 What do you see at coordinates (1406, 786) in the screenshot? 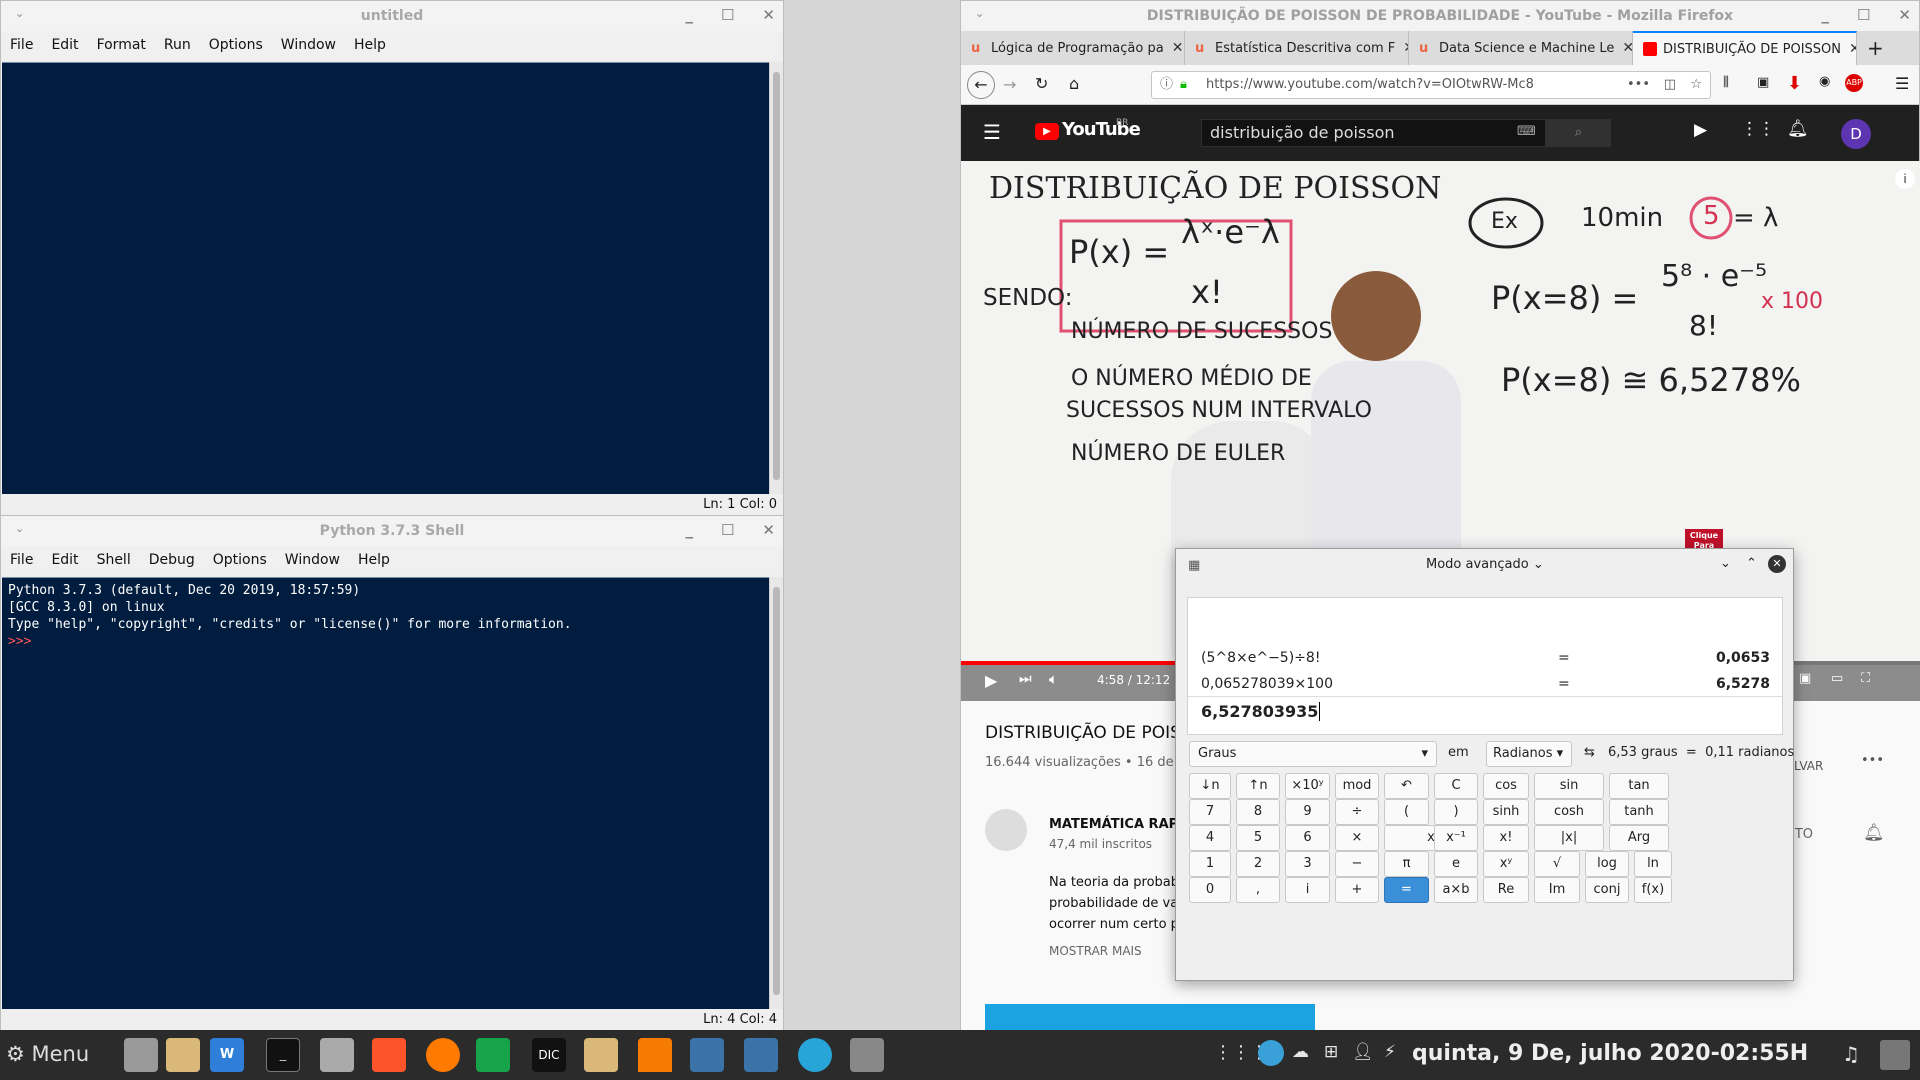
I see `key-button: ↶` at bounding box center [1406, 786].